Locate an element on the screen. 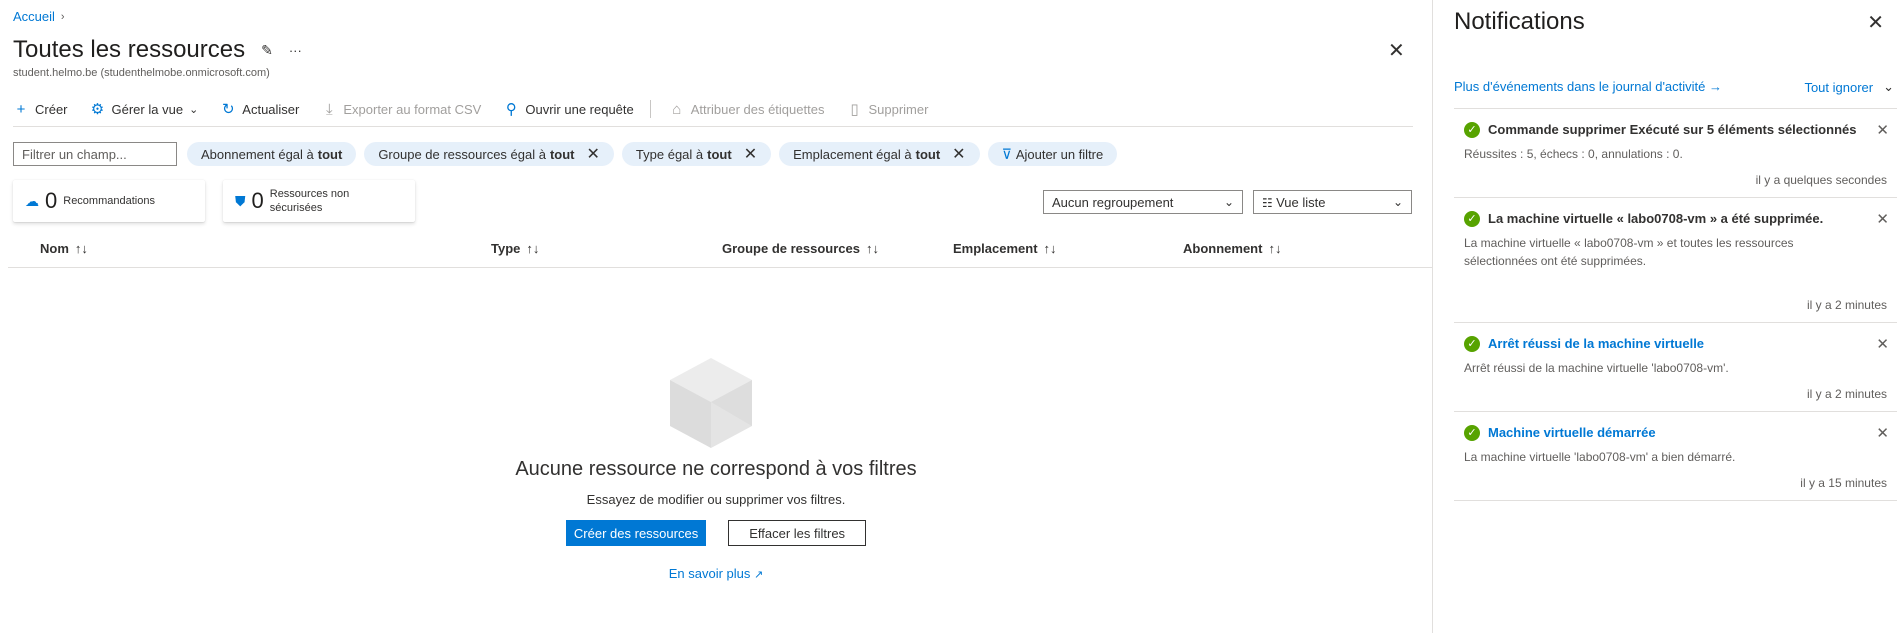  column-label: Emplacement is located at coordinates (995, 248).